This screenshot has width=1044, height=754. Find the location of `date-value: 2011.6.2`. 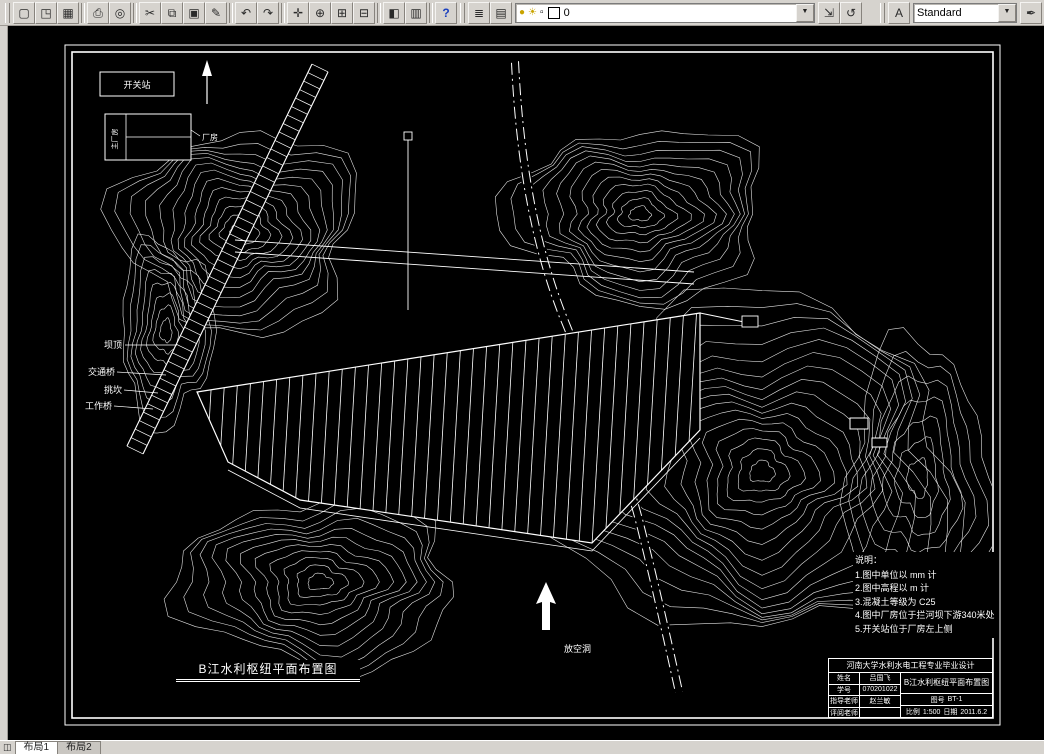

date-value: 2011.6.2 is located at coordinates (974, 712).